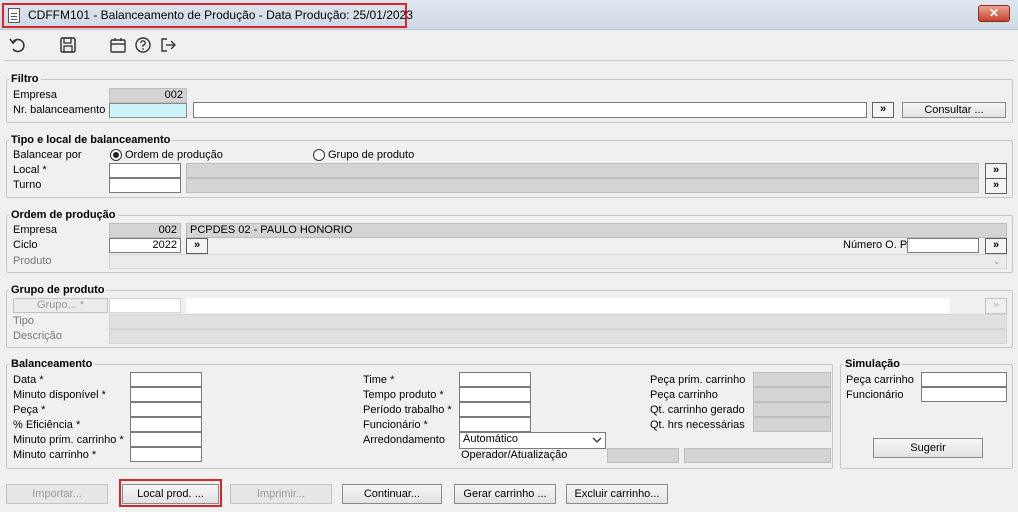 This screenshot has height=512, width=1018. I want to click on grupo-produto-legend: Grupo de produto, so click(58, 290).